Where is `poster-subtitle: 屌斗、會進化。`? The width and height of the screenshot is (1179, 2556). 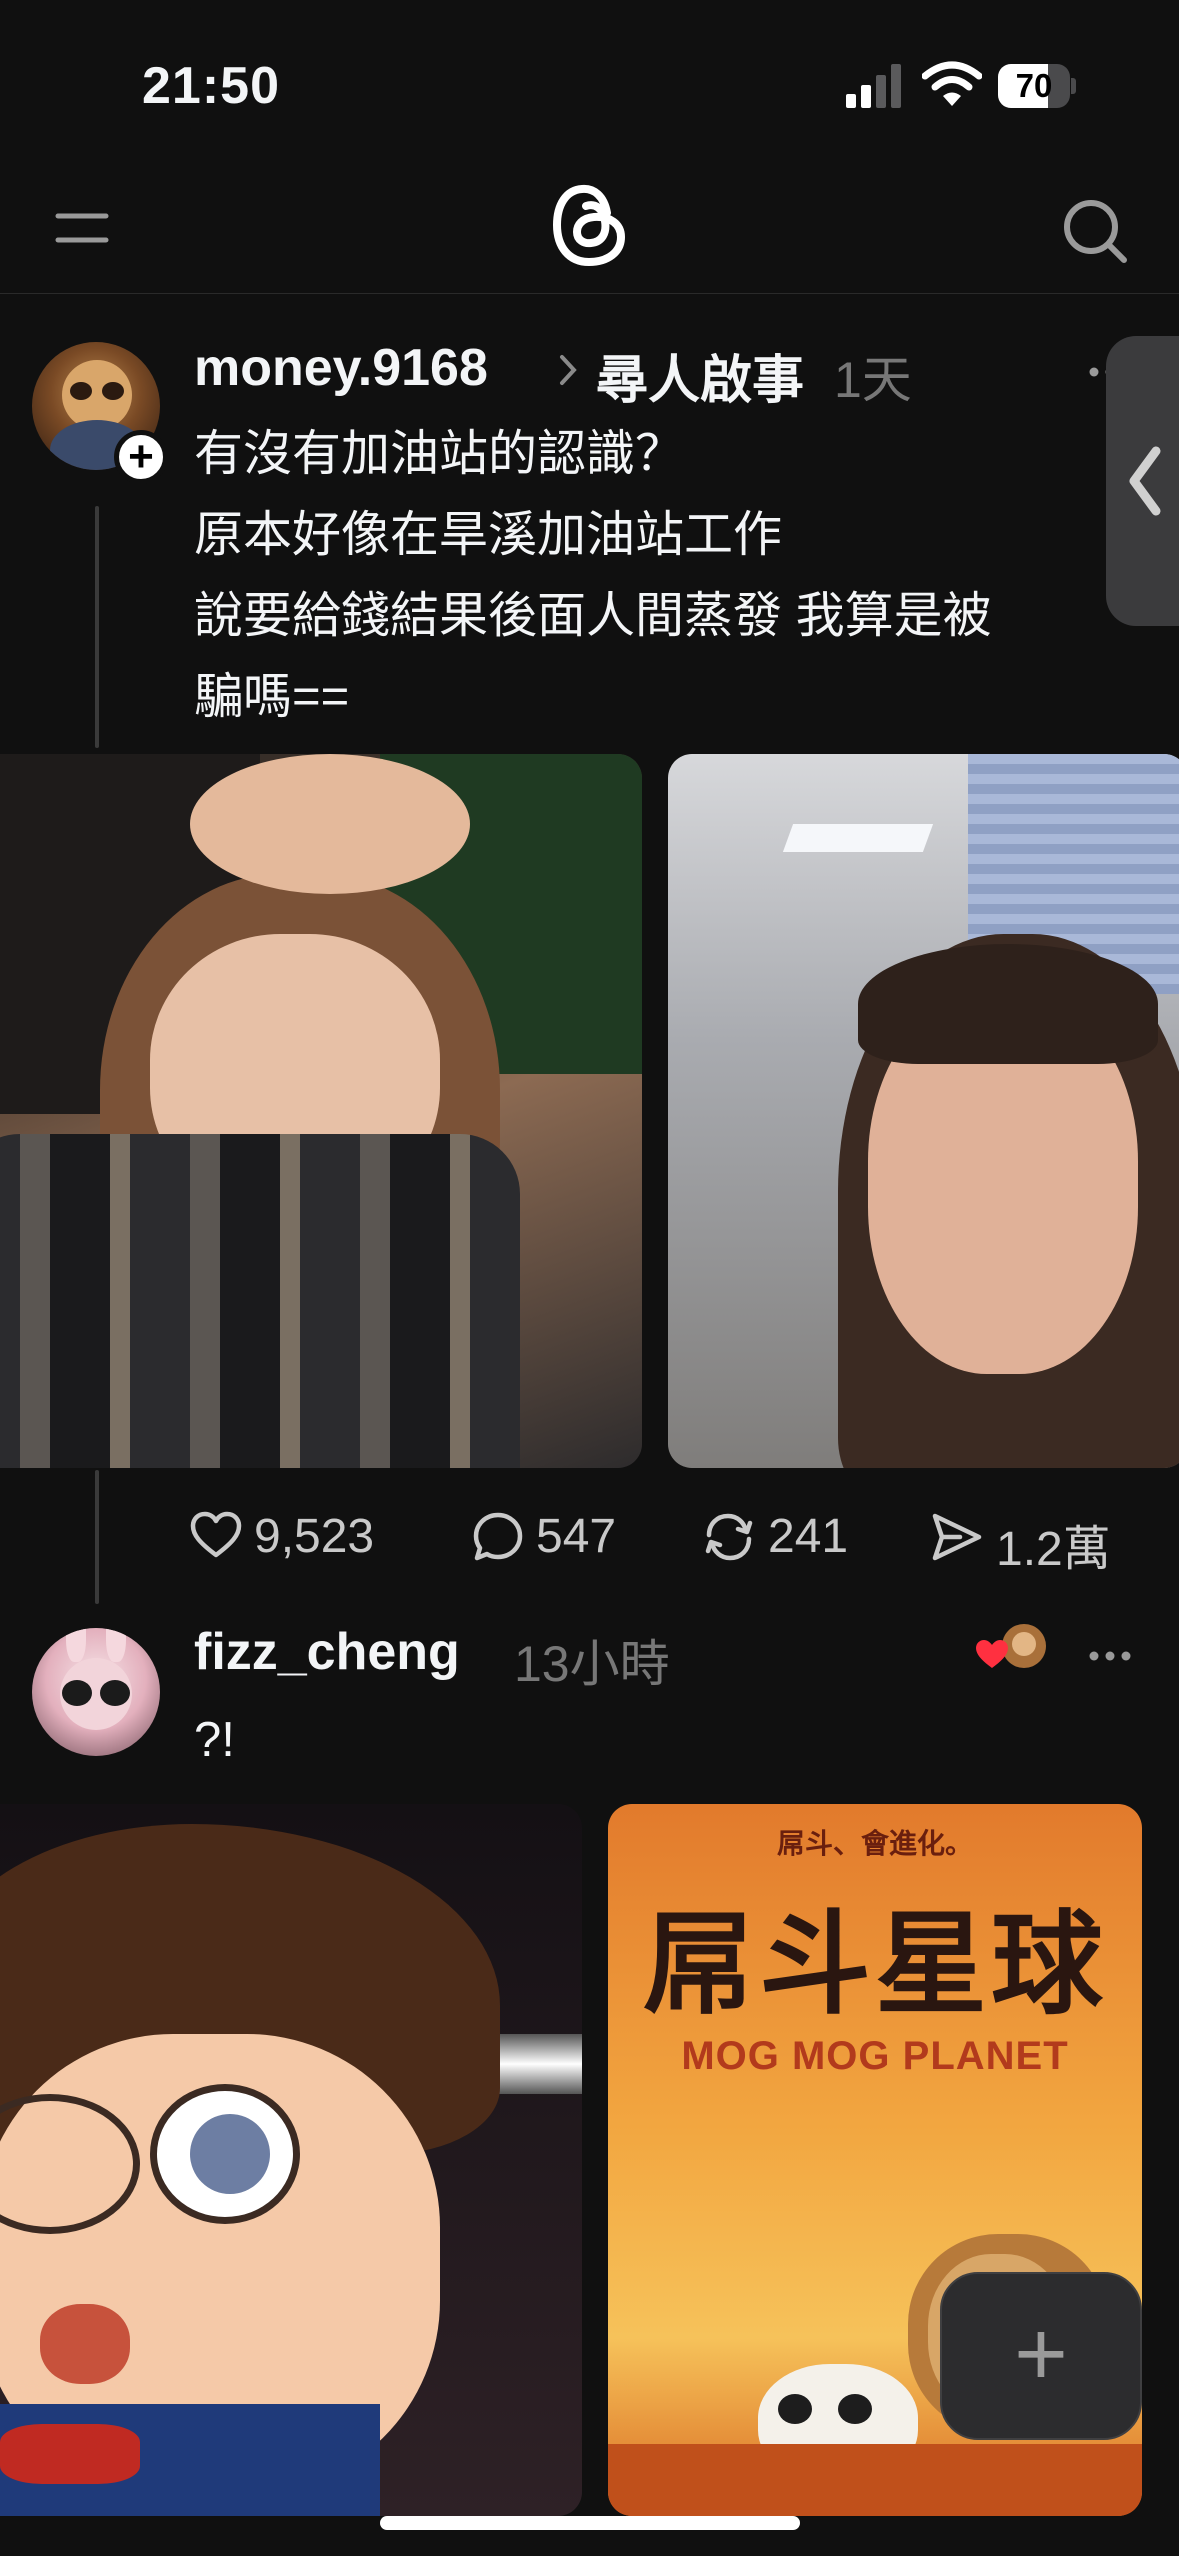
poster-subtitle: 屌斗、會進化。 is located at coordinates (874, 1843).